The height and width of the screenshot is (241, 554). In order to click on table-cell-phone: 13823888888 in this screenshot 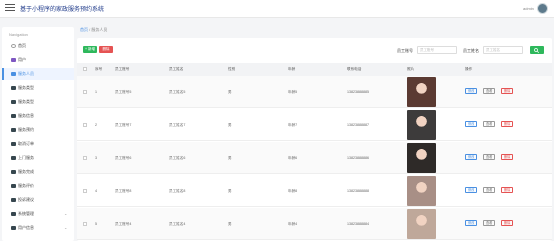, I will do `click(358, 191)`.